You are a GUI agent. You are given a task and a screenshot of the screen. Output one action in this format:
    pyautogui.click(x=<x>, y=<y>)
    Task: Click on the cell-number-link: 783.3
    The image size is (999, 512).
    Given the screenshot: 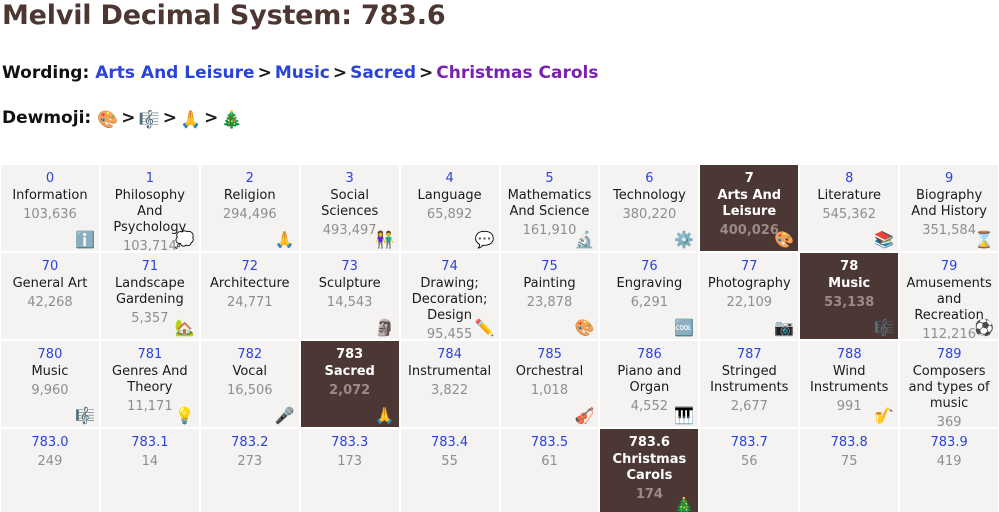 What is the action you would take?
    pyautogui.click(x=350, y=443)
    